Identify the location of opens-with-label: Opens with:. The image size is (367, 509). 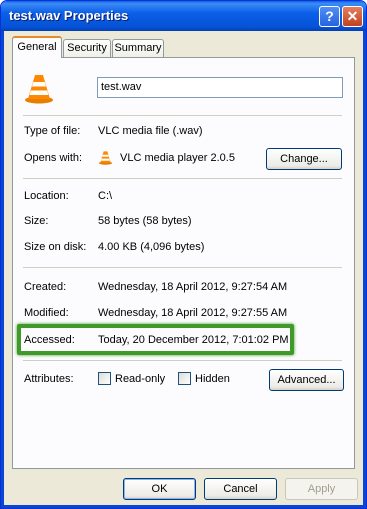
(53, 158).